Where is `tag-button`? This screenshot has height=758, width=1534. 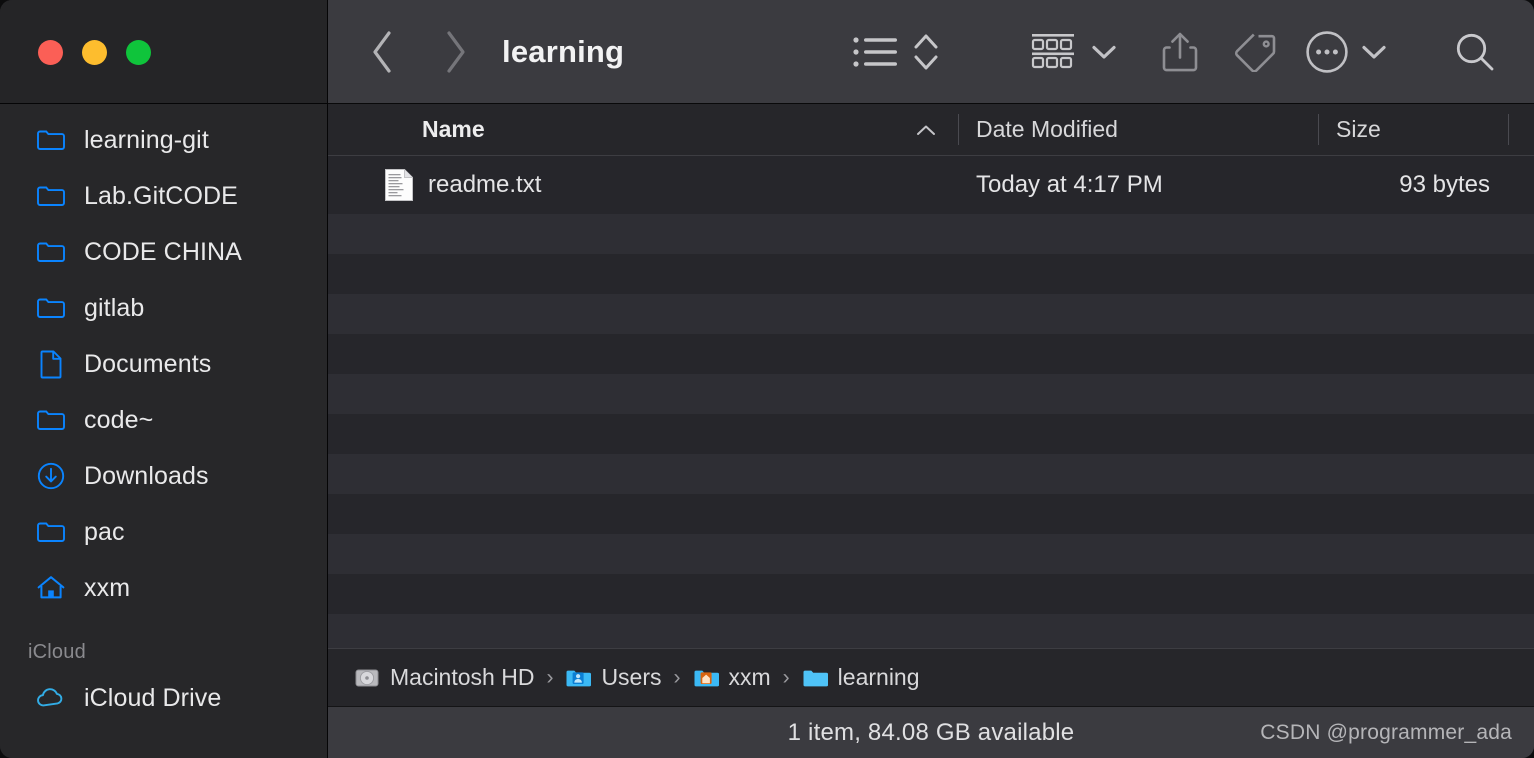
tag-button is located at coordinates (1255, 52).